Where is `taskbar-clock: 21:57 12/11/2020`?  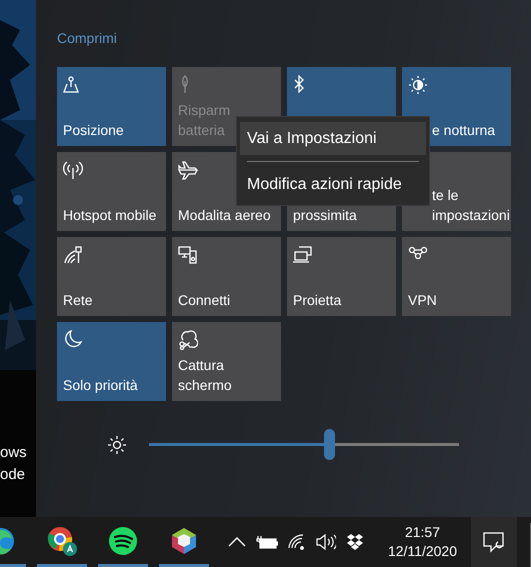
taskbar-clock: 21:57 12/11/2020 is located at coordinates (422, 542).